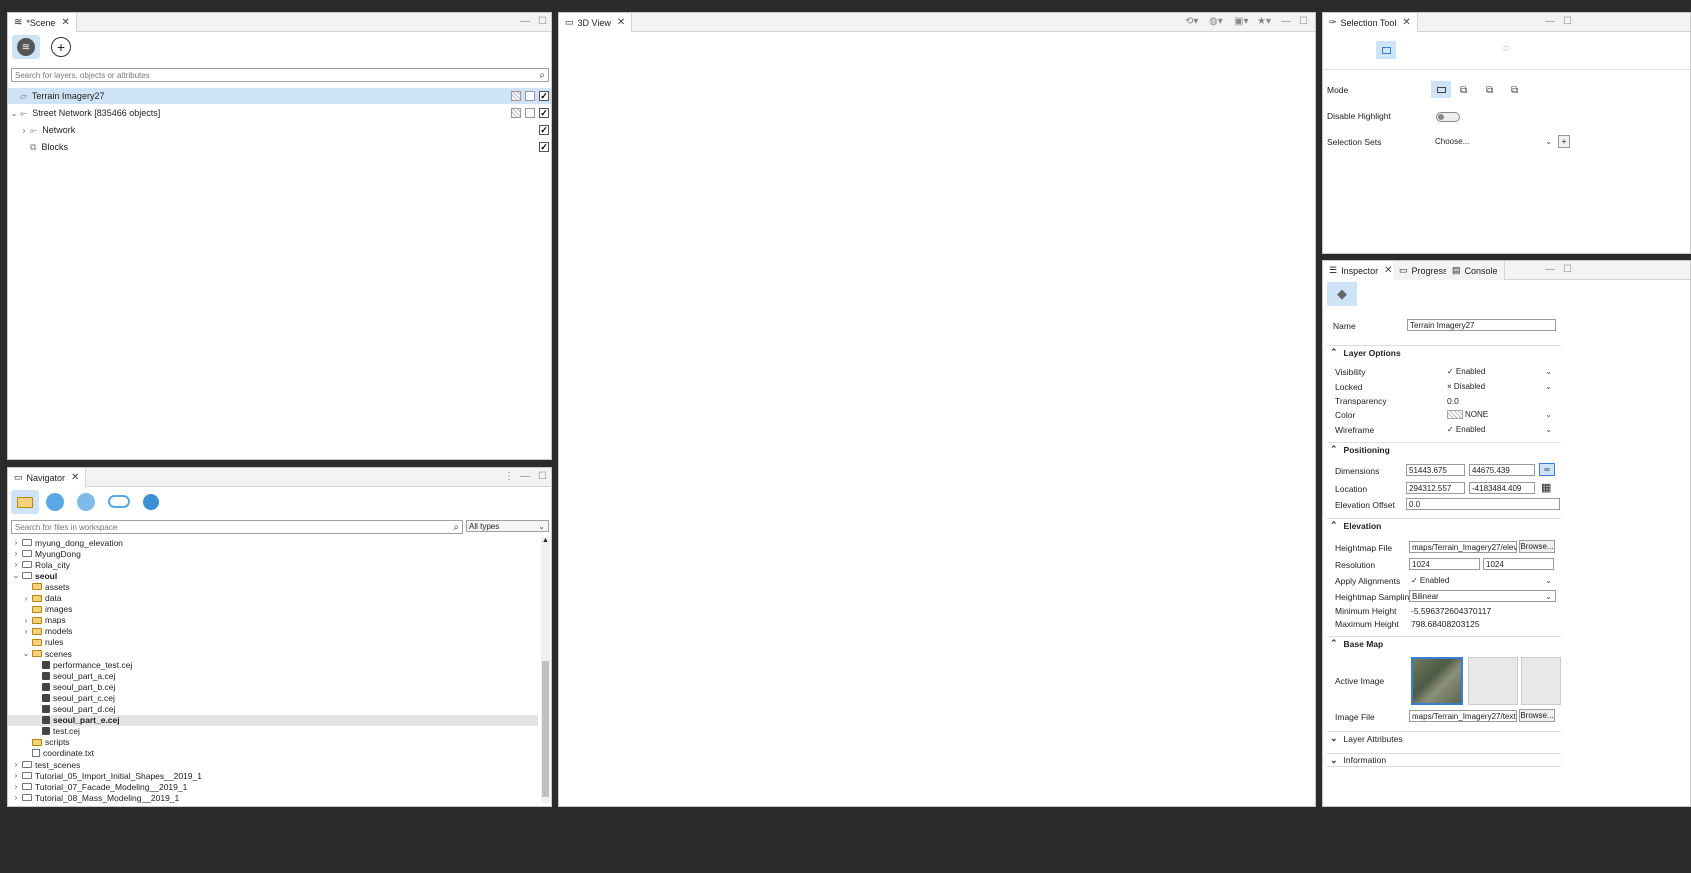 Image resolution: width=1691 pixels, height=873 pixels. Describe the element at coordinates (151, 502) in the screenshot. I see `rule-package-icon` at that location.